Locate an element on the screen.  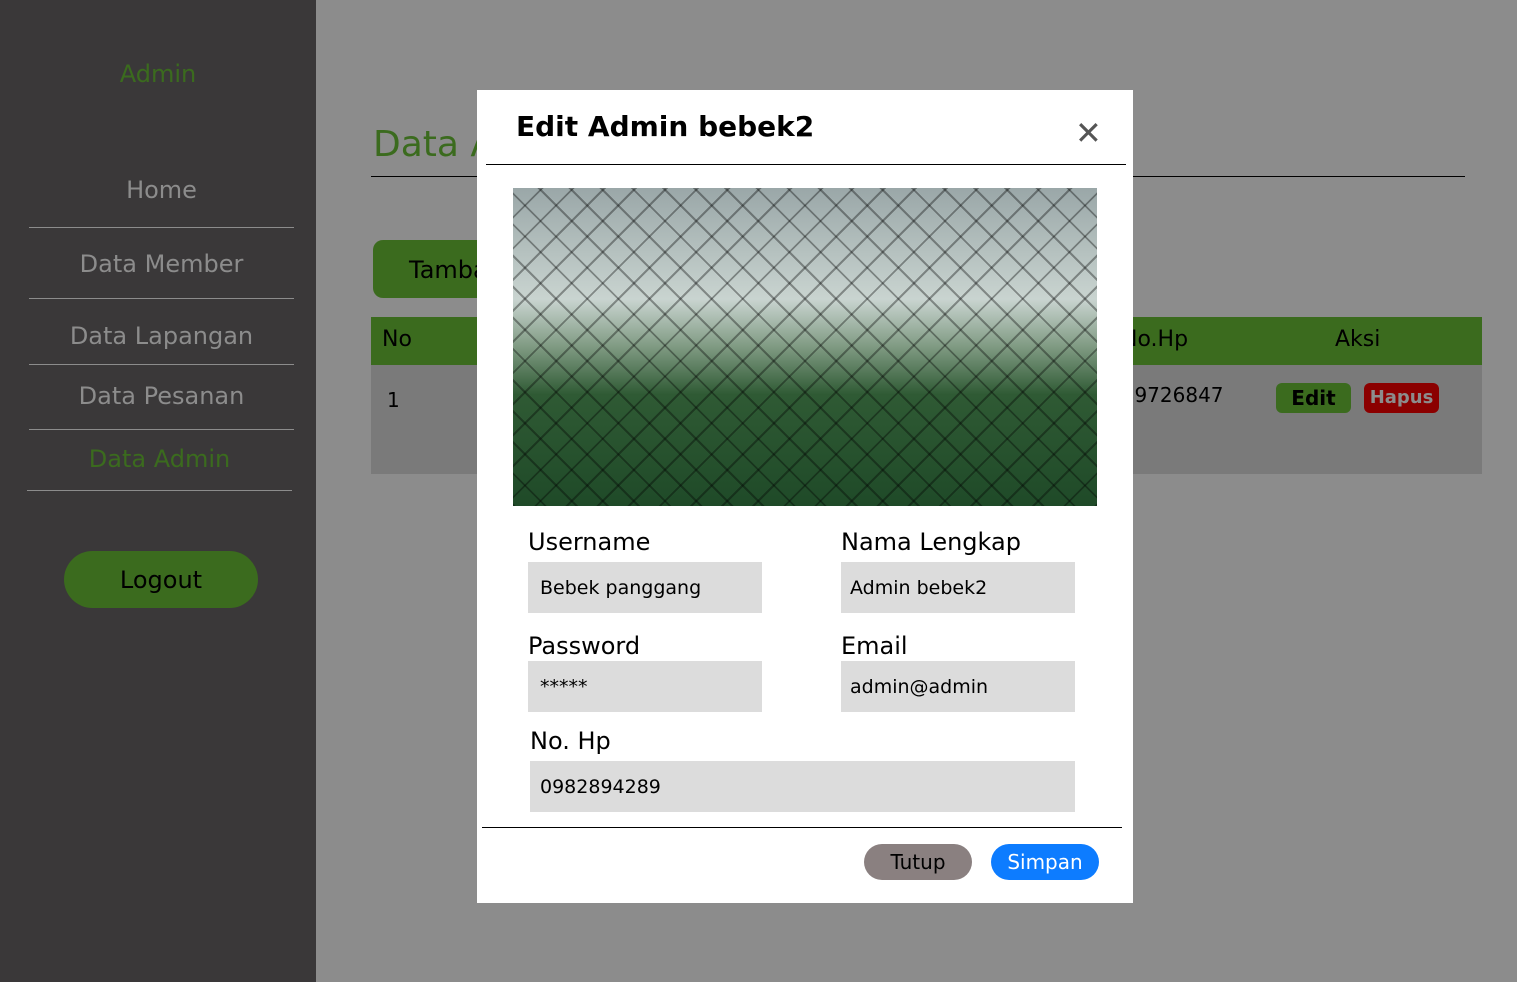
sidebar-item-data-lapangan: Data Lapangan is located at coordinates (161, 343).